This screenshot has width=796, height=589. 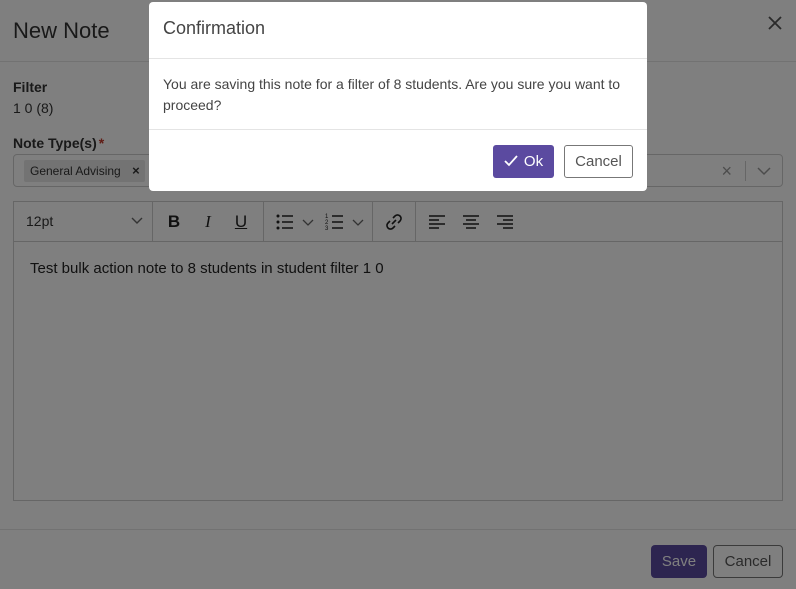 I want to click on ok-button-label: Ok, so click(x=533, y=161).